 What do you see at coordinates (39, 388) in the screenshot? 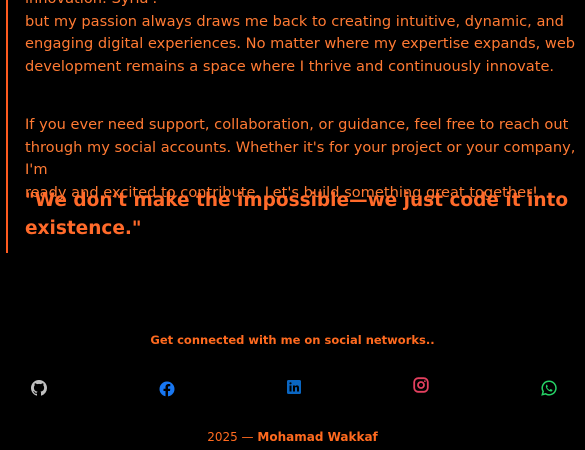
I see `github-icon` at bounding box center [39, 388].